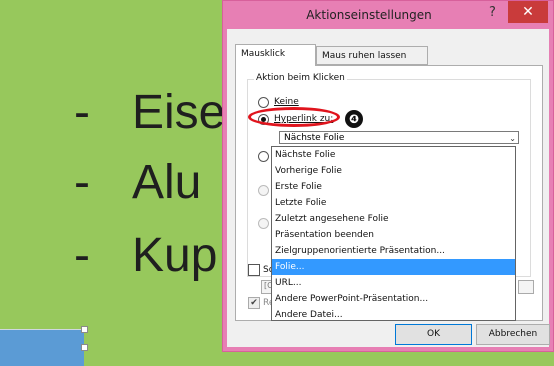  I want to click on highlight-checkbox: ✔, so click(254, 303).